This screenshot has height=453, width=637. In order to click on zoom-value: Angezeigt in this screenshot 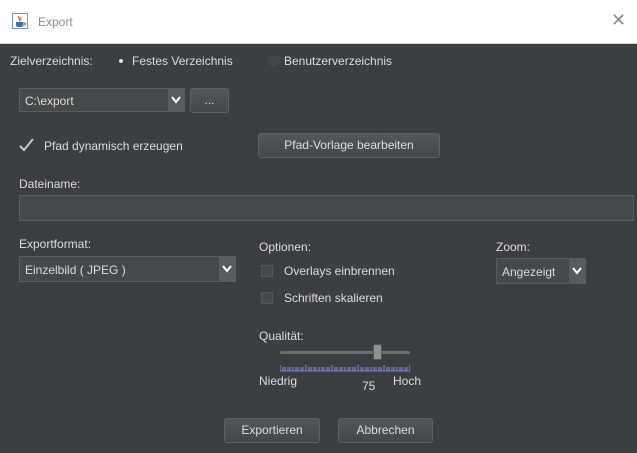, I will do `click(529, 272)`.